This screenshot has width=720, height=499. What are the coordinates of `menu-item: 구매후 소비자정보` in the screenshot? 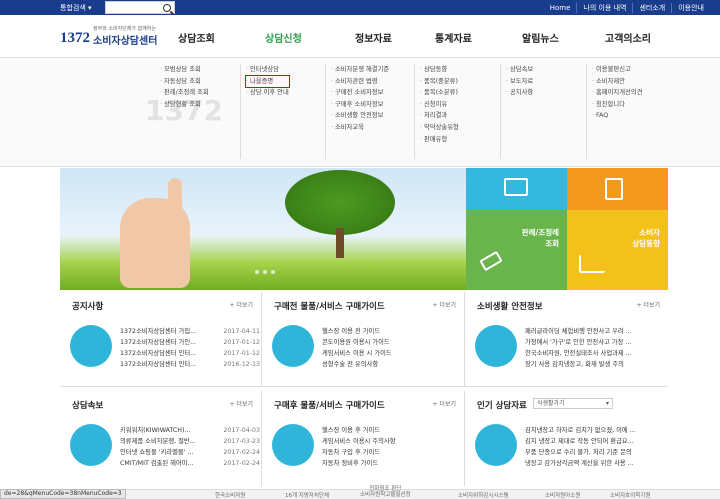 It's located at (360, 105).